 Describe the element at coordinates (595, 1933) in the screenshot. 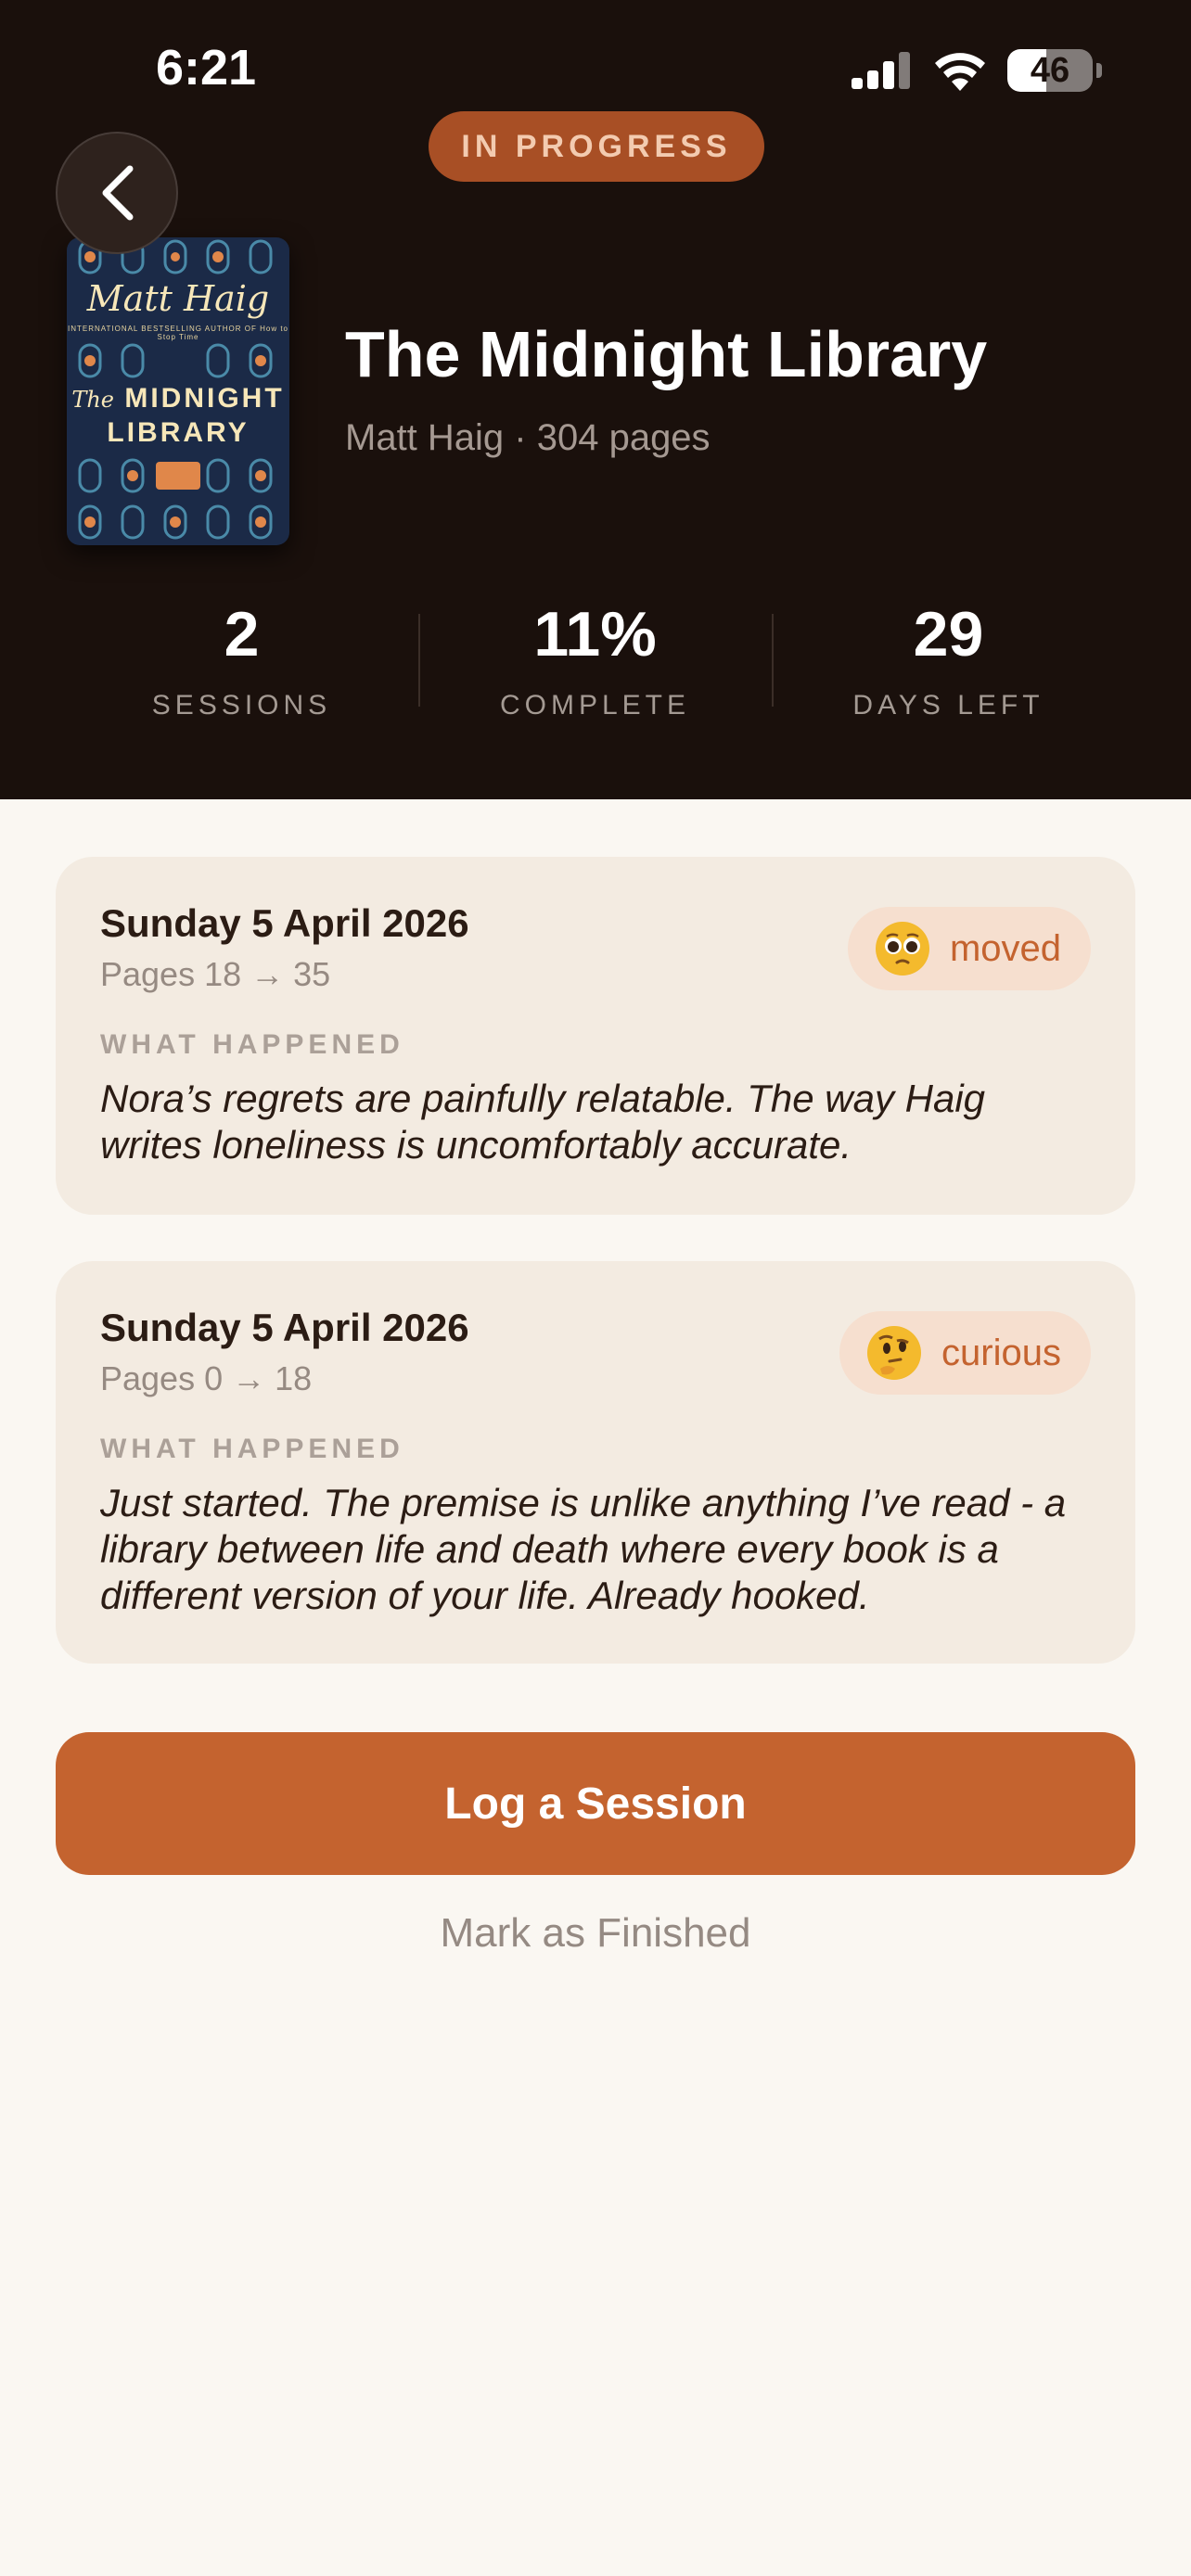

I see `mark-finished-button: Mark as Finished` at that location.